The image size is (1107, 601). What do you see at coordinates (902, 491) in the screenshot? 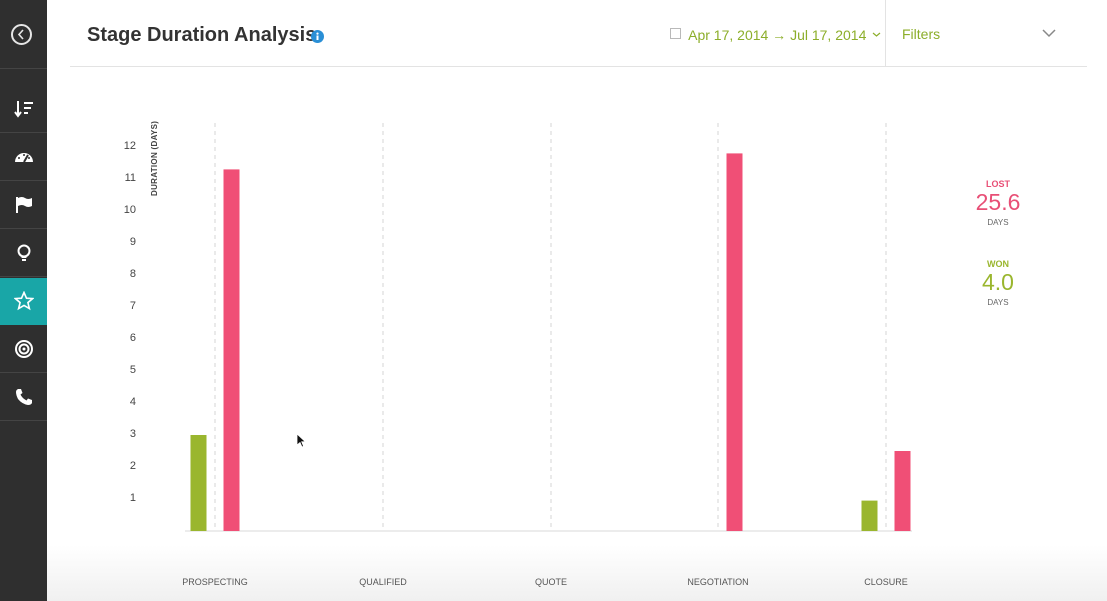
I see `bar-lost-closure` at bounding box center [902, 491].